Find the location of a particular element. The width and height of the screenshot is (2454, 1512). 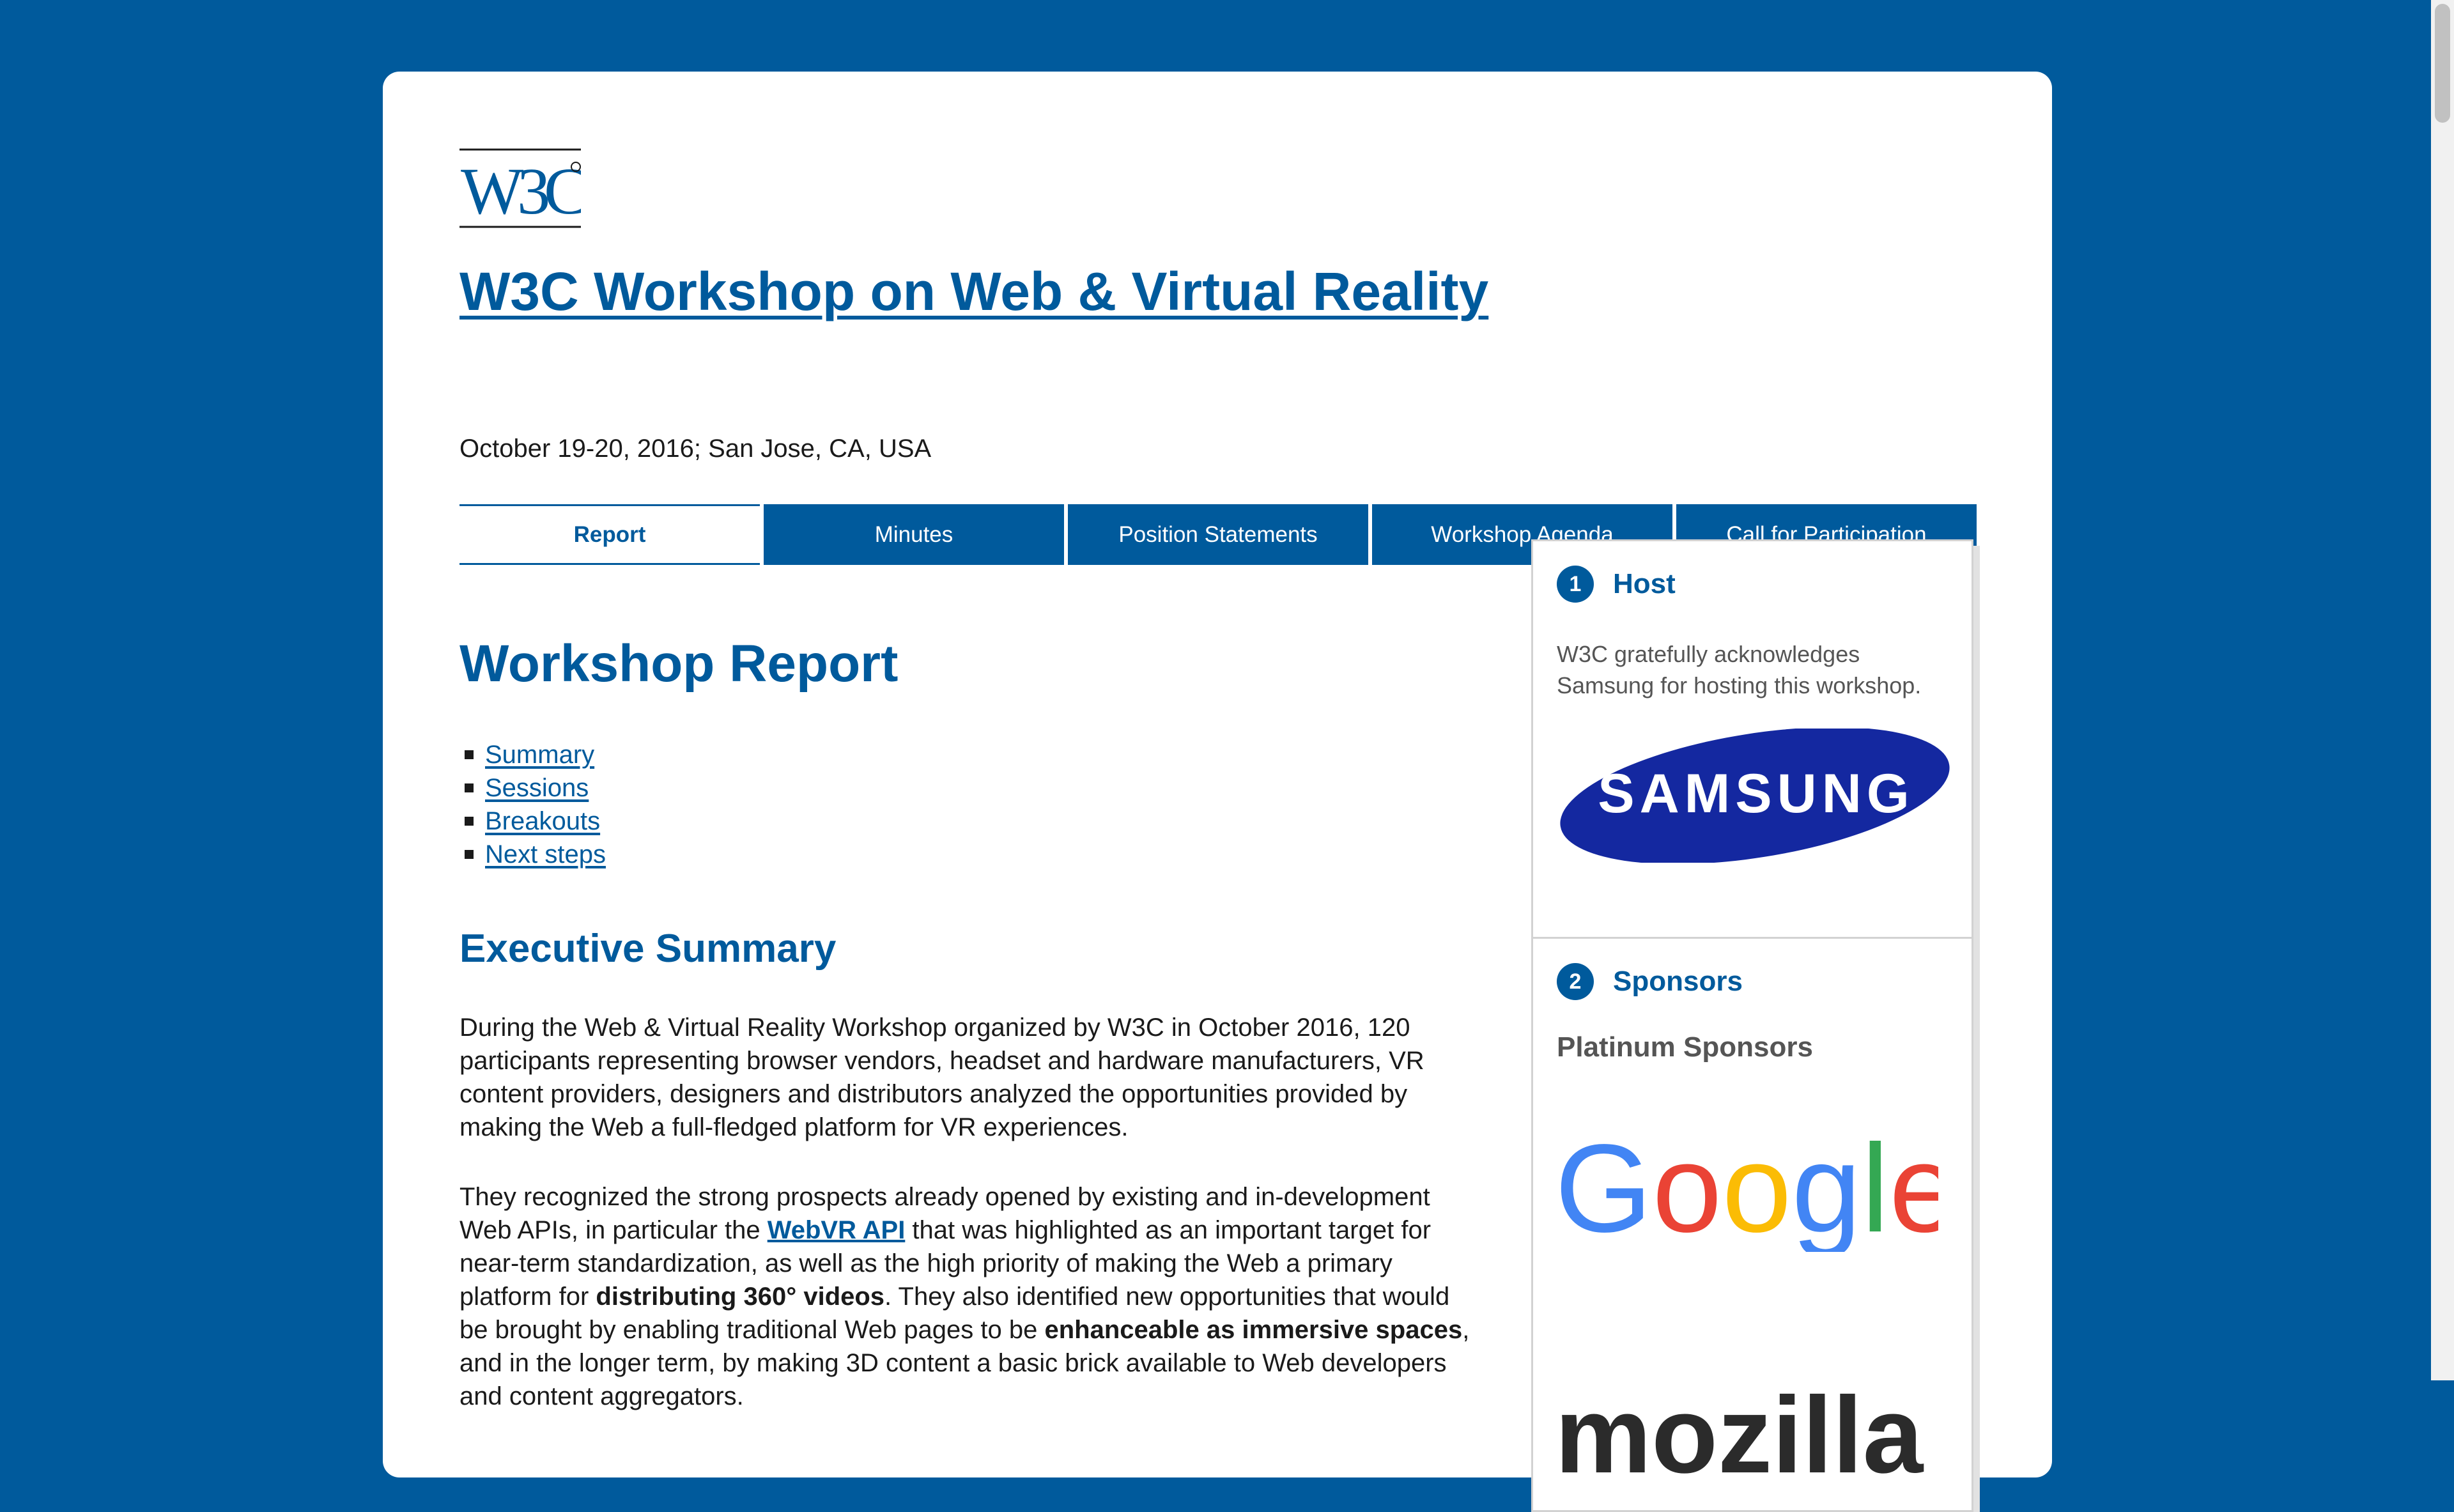

report-heading: Workshop Report is located at coordinates (679, 664).